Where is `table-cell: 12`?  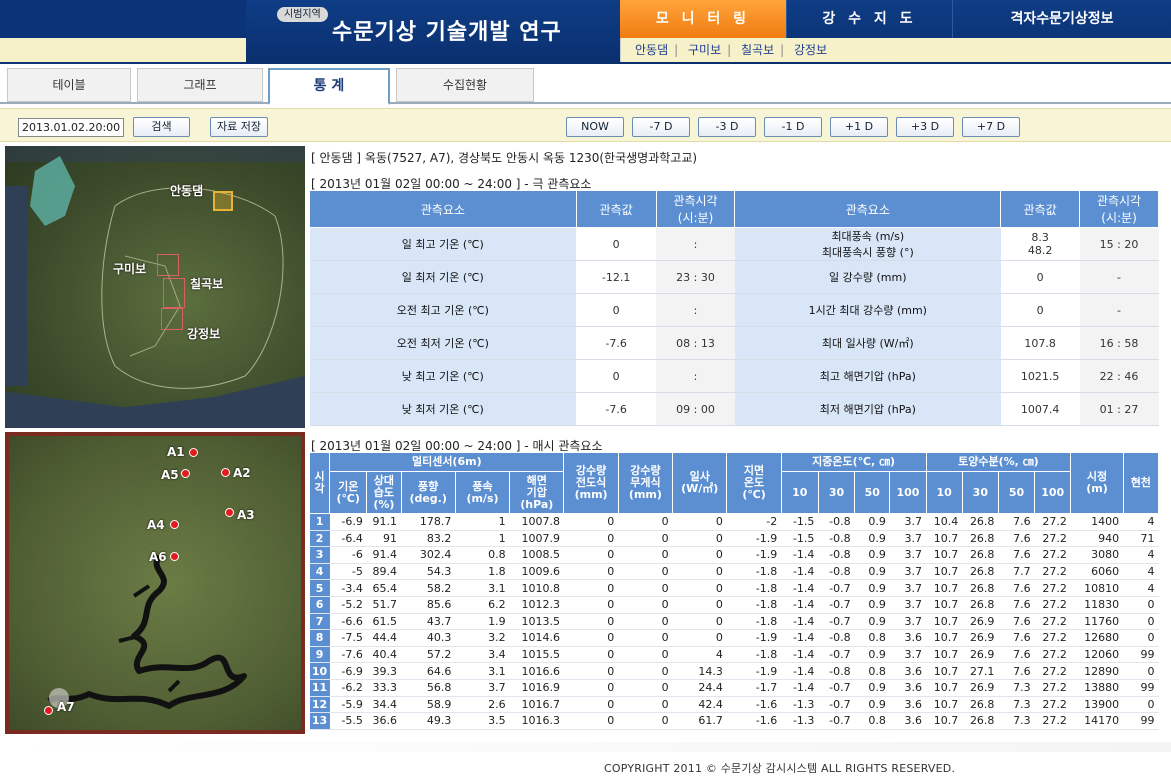
table-cell: 12 is located at coordinates (319, 705).